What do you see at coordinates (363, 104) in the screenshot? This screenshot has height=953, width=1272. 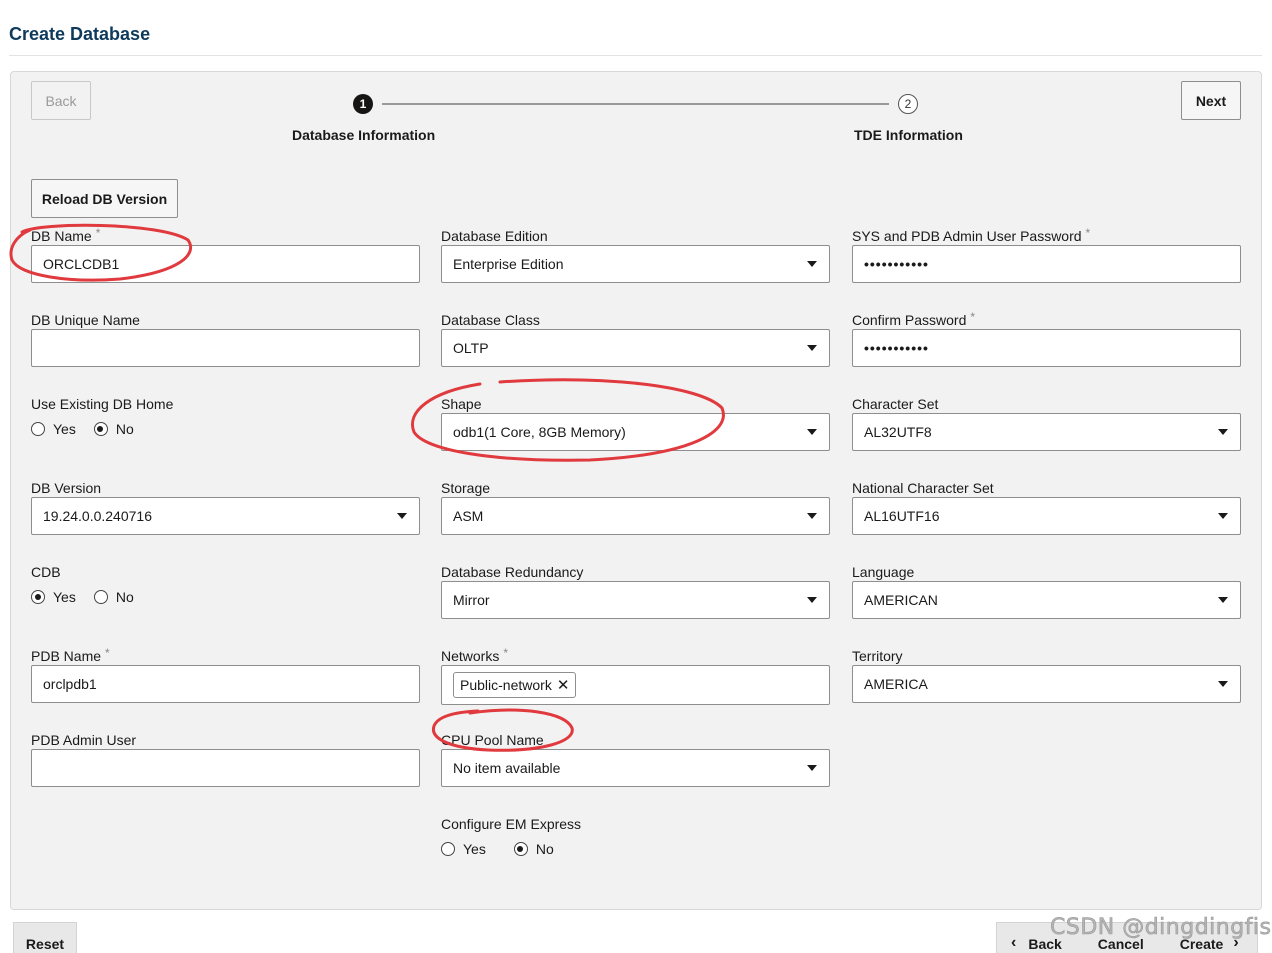 I see `step-1-indicator: 1` at bounding box center [363, 104].